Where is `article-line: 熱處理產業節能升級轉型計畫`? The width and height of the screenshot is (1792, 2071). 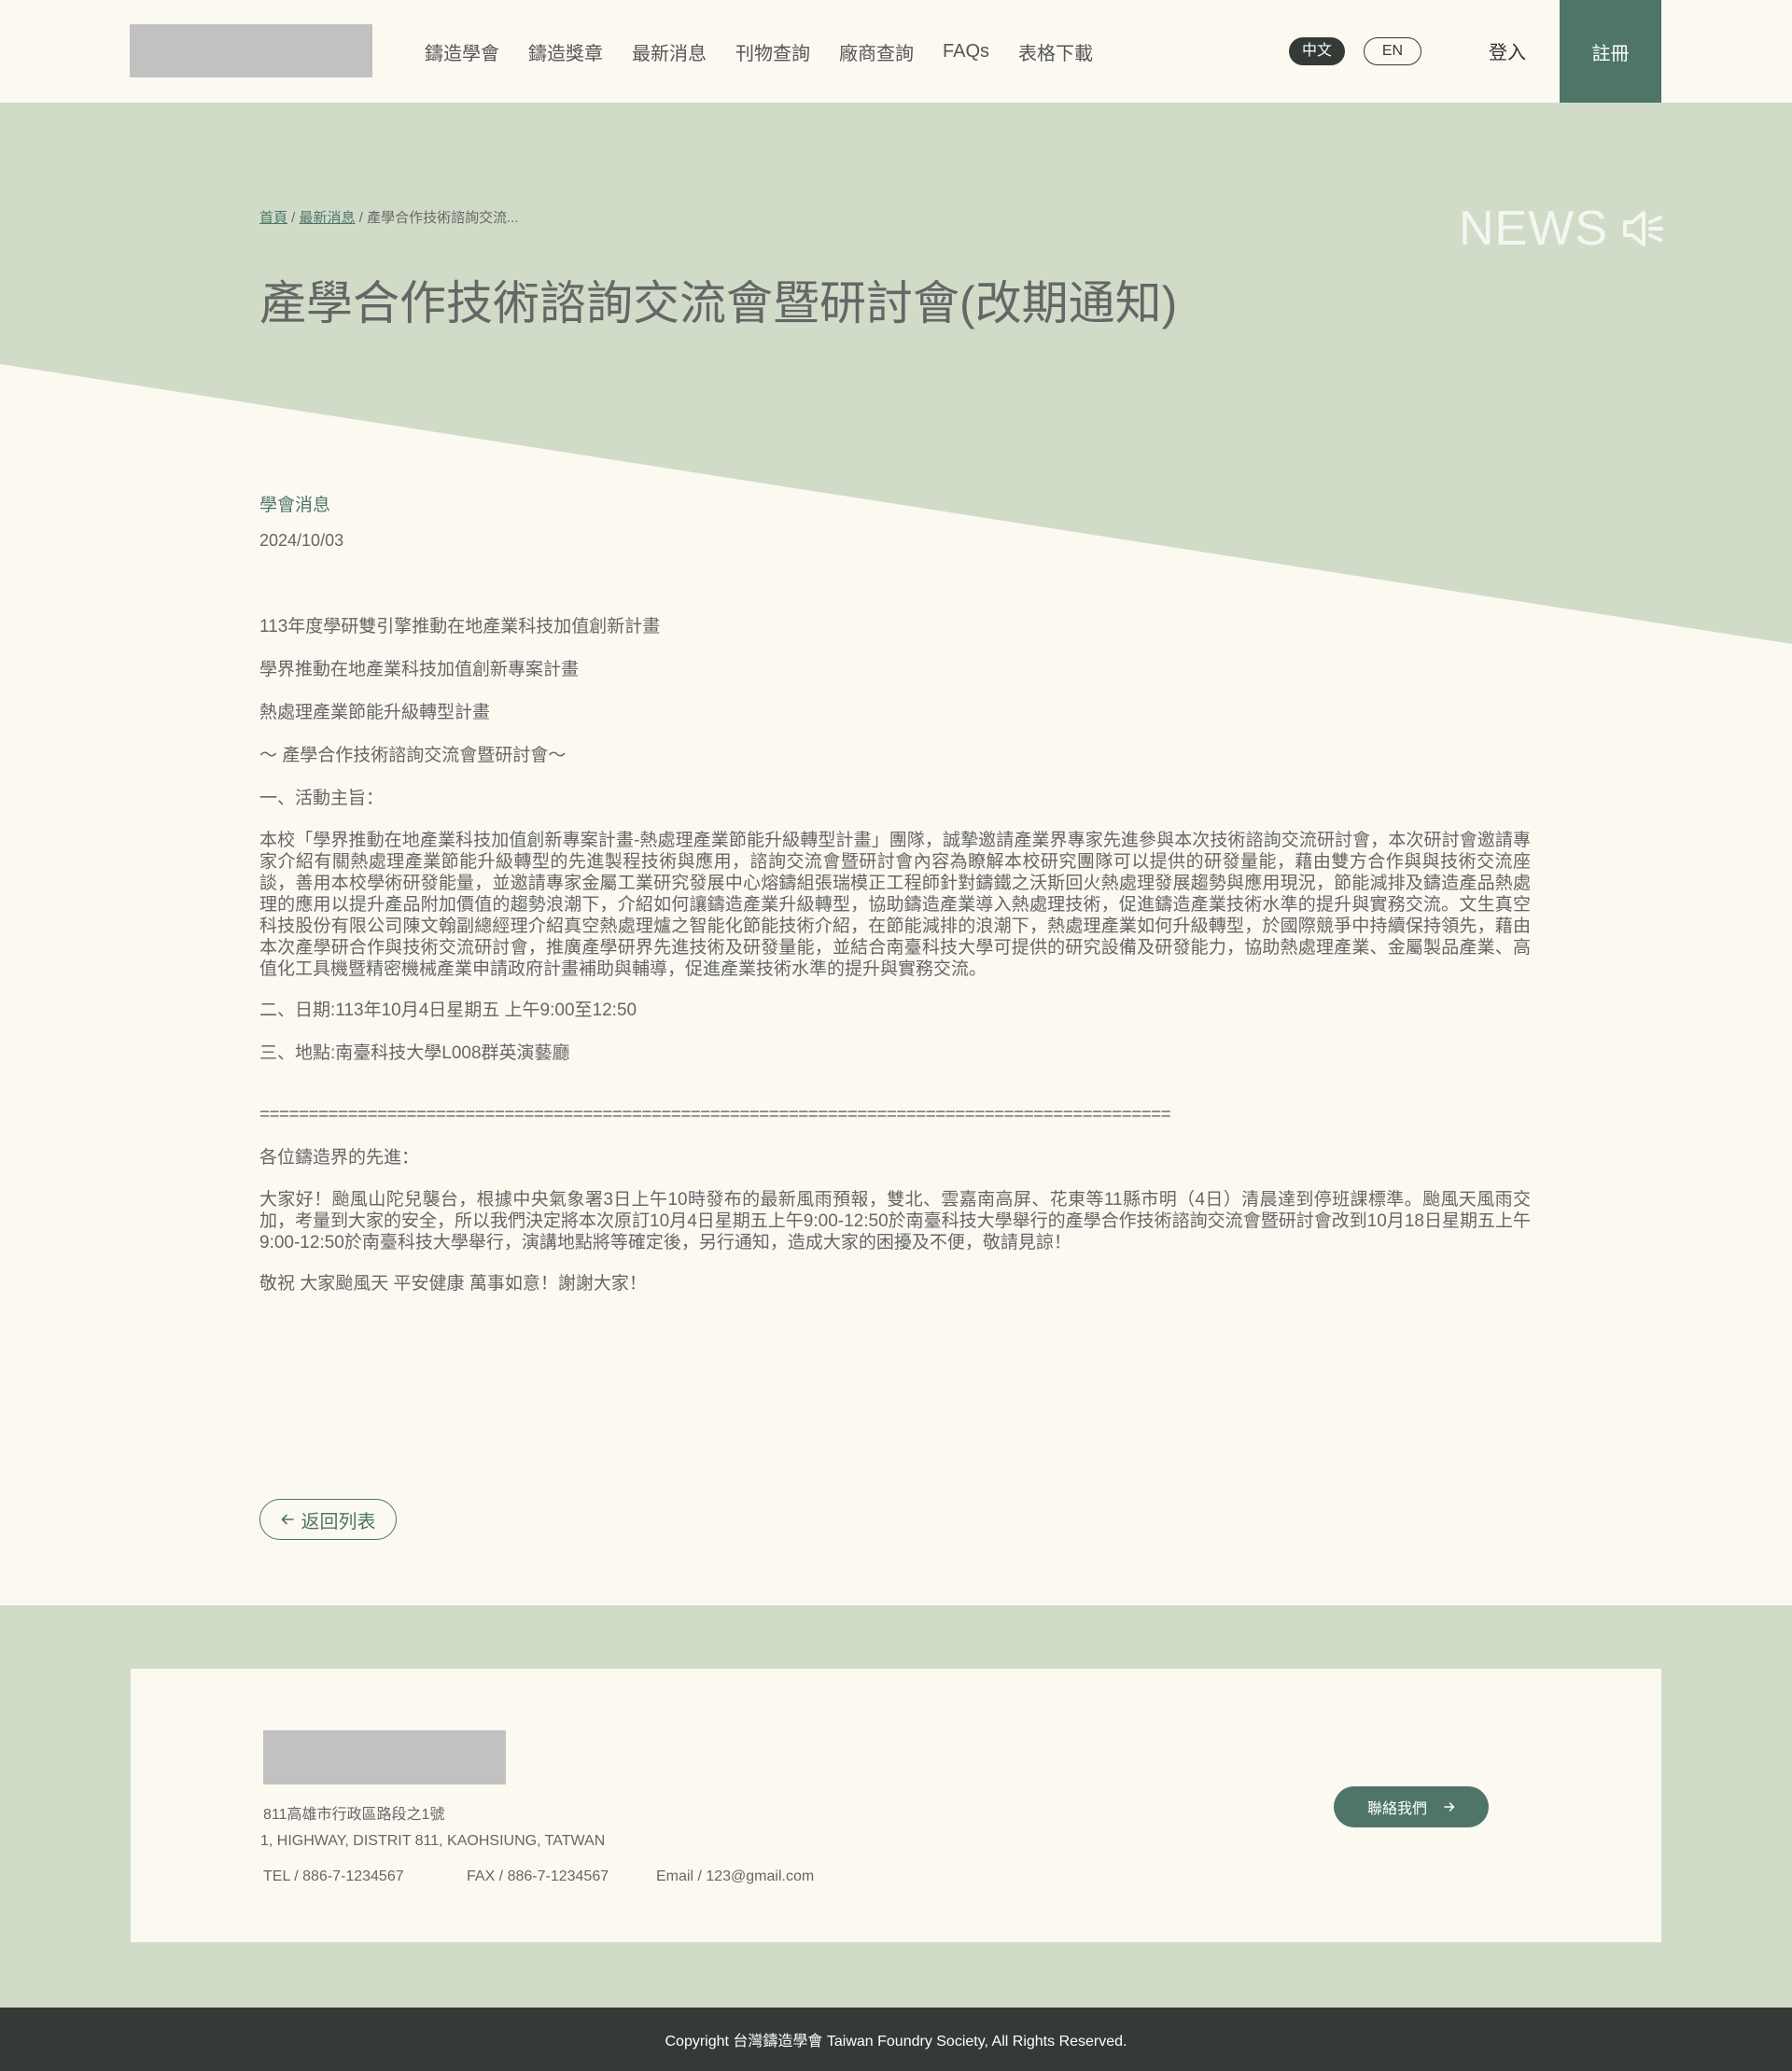
article-line: 熱處理產業節能升級轉型計畫 is located at coordinates (375, 712).